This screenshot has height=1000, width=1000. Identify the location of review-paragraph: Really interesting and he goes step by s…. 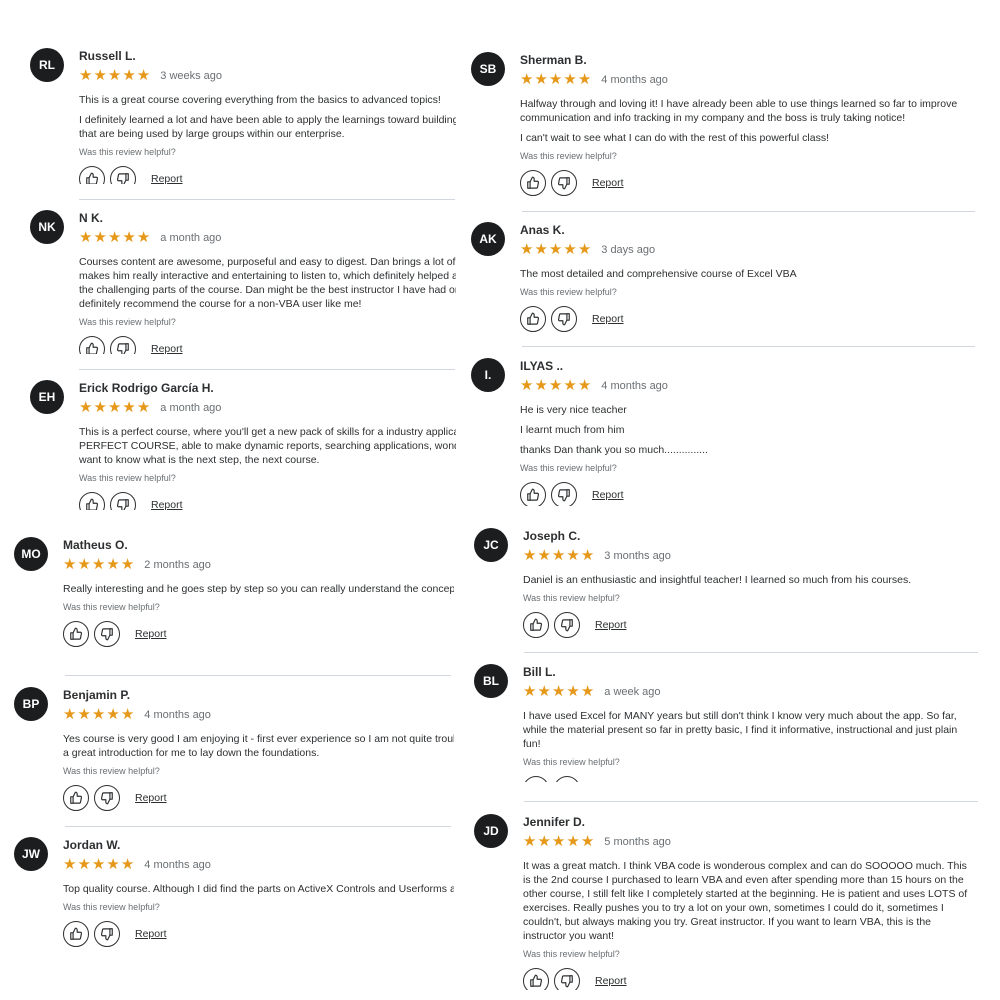
(258, 589).